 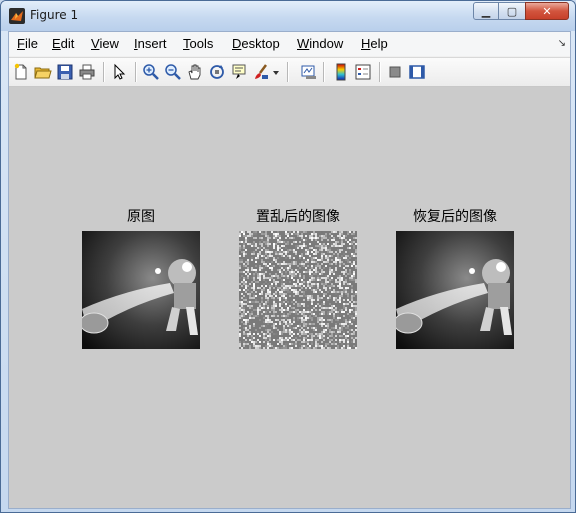 I want to click on subplot-title-scrambled: 置乱后的图像, so click(x=298, y=217).